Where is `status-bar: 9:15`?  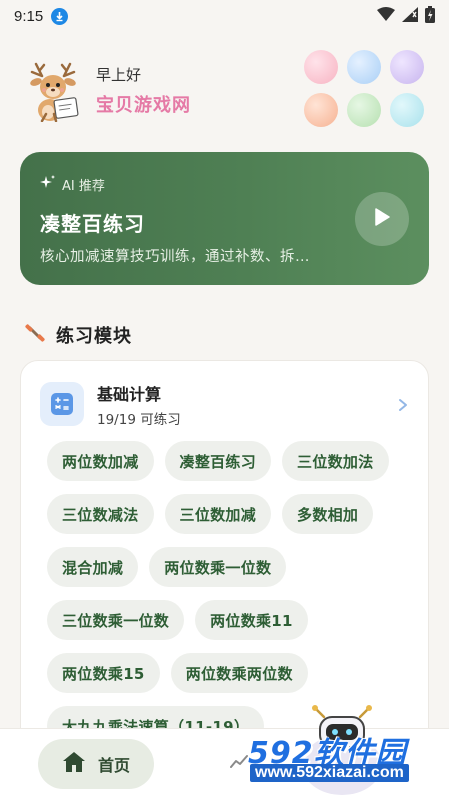 status-bar: 9:15 is located at coordinates (224, 16).